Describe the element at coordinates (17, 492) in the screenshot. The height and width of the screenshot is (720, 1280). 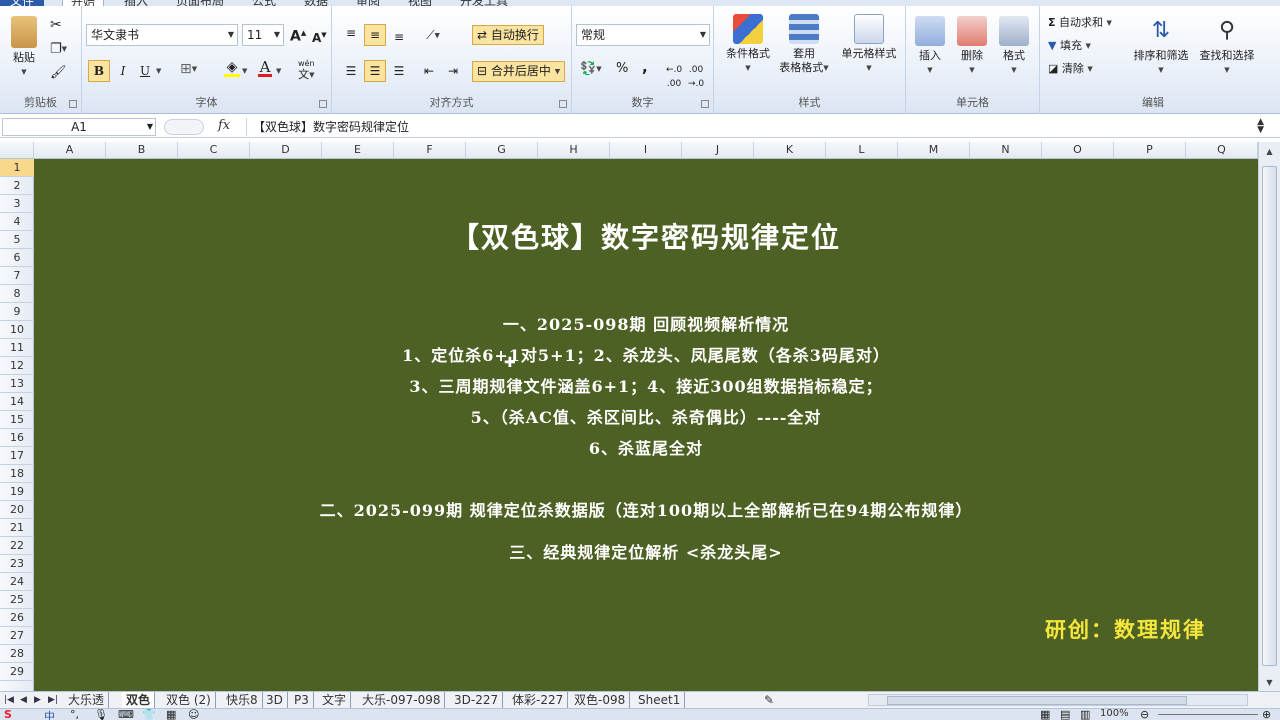
I see `row-header: 19` at that location.